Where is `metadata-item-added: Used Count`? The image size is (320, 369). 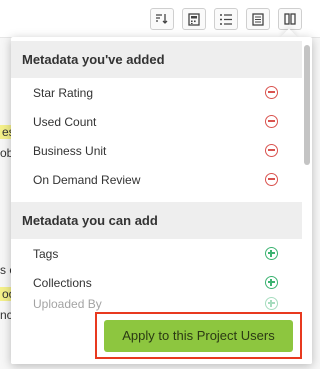
metadata-item-added: Used Count is located at coordinates (156, 121).